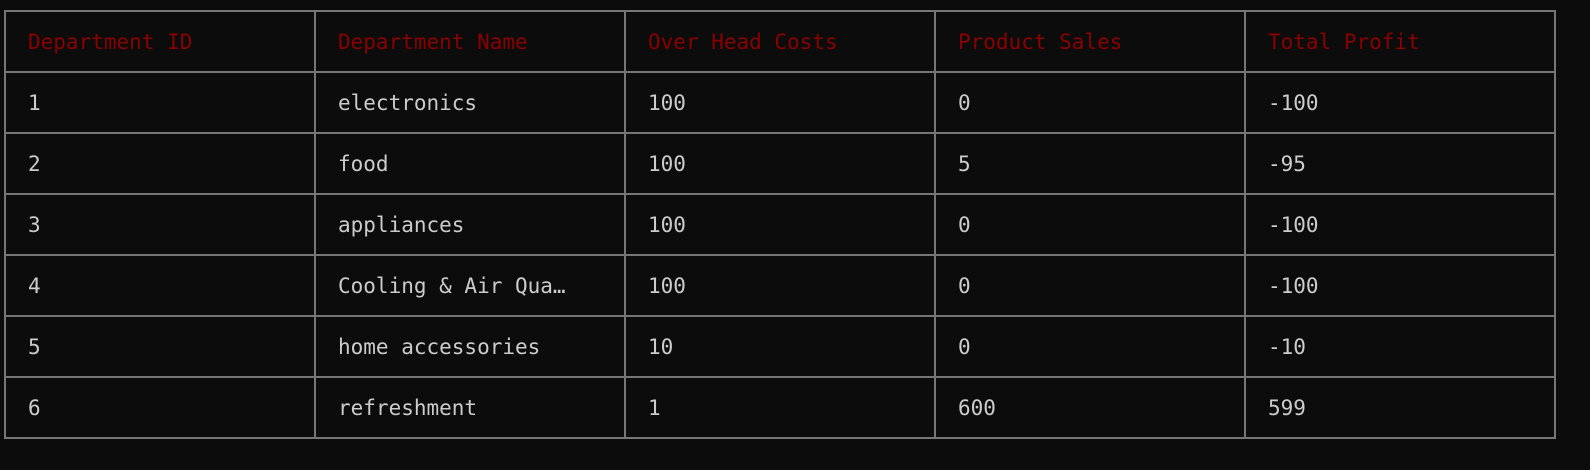  Describe the element at coordinates (160, 346) in the screenshot. I see `cell-department-id: 5` at that location.